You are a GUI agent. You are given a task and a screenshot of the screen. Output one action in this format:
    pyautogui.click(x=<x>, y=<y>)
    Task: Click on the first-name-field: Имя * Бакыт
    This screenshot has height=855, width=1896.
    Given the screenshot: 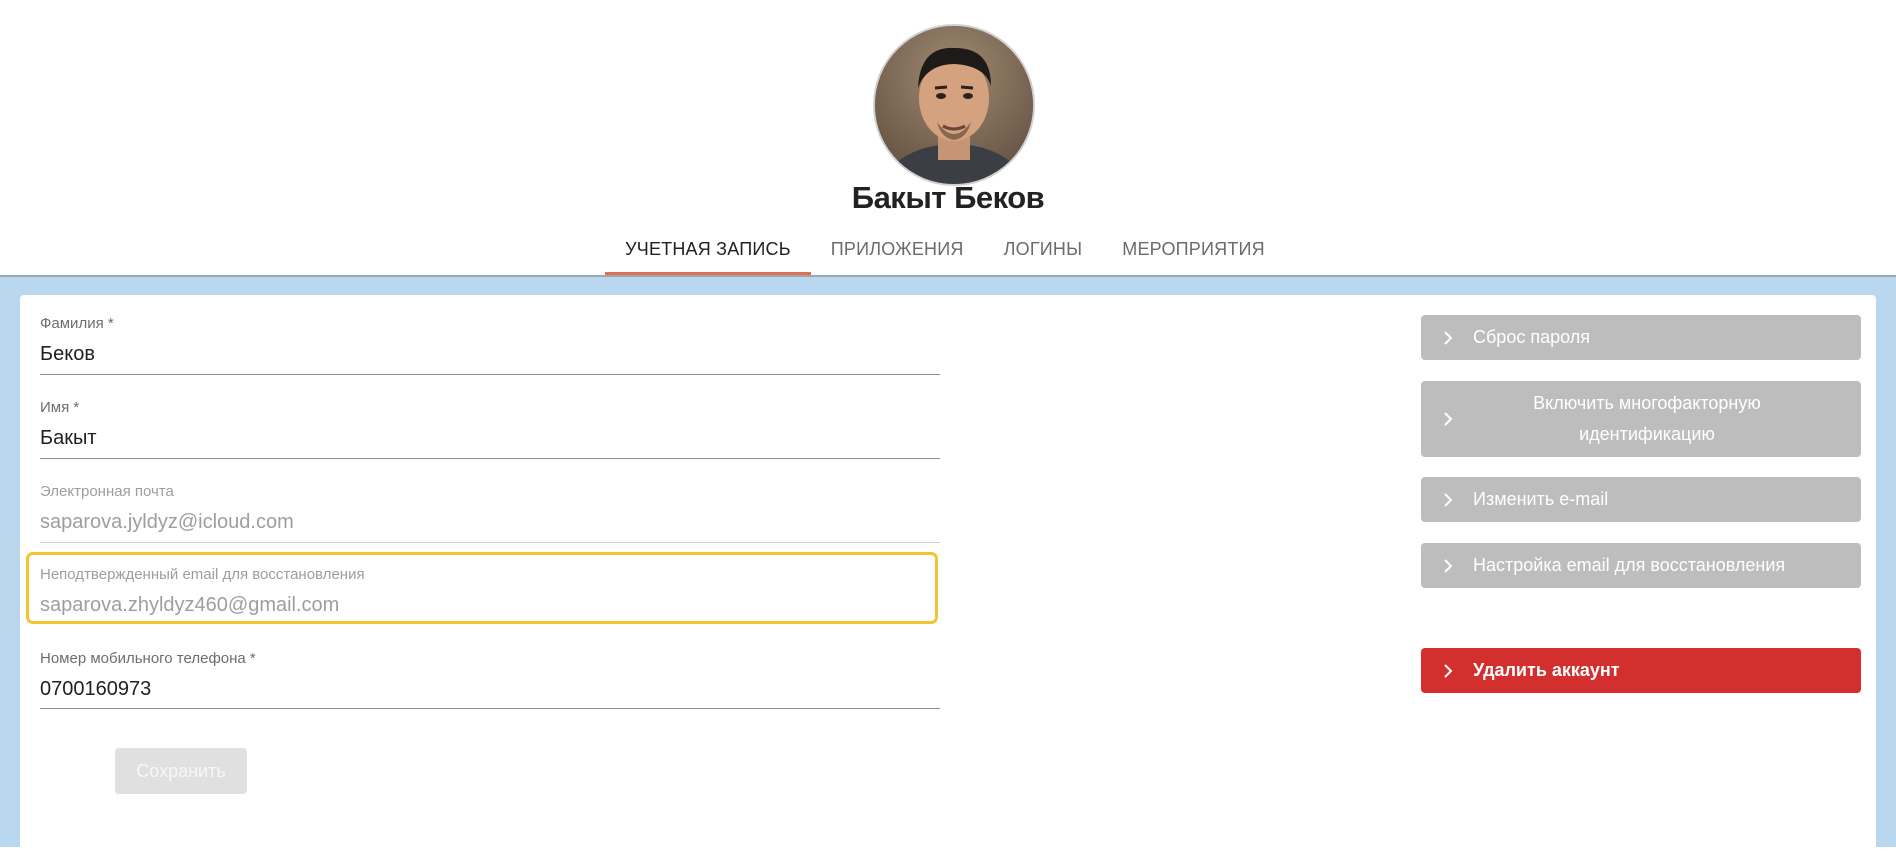 What is the action you would take?
    pyautogui.click(x=490, y=429)
    